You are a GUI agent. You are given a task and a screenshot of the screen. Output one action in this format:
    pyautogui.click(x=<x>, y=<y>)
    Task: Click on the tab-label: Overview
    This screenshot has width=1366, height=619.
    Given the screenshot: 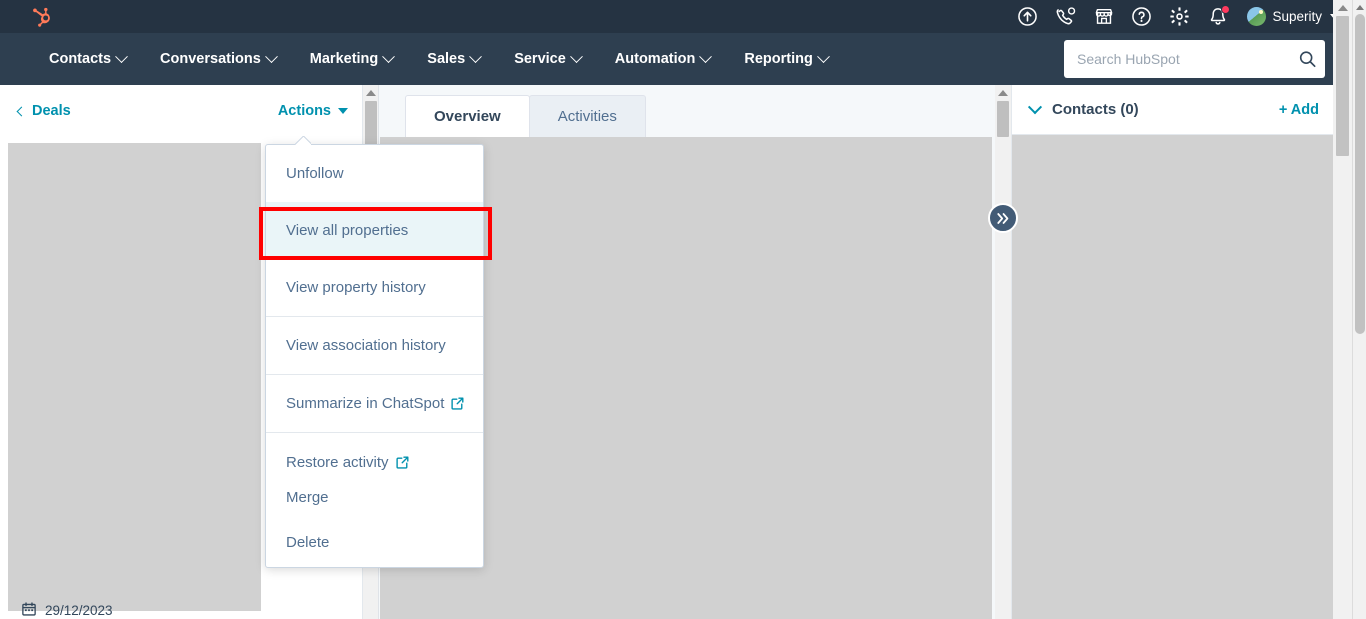 What is the action you would take?
    pyautogui.click(x=467, y=116)
    